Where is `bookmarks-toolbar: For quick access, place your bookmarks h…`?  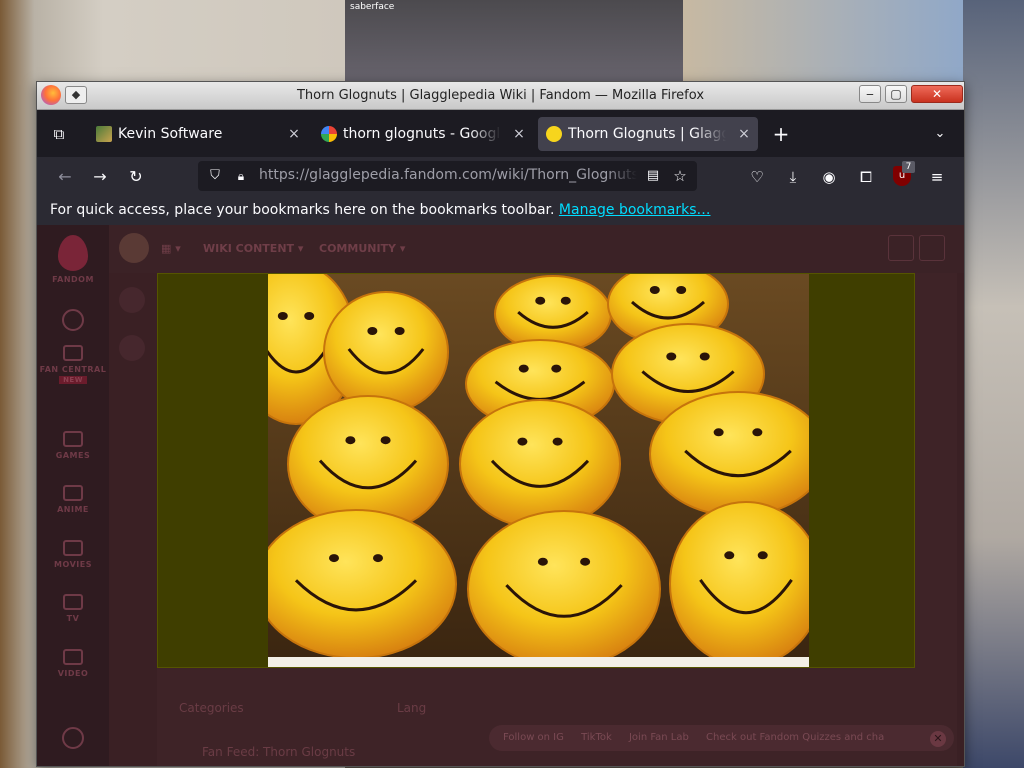 bookmarks-toolbar: For quick access, place your bookmarks h… is located at coordinates (500, 210).